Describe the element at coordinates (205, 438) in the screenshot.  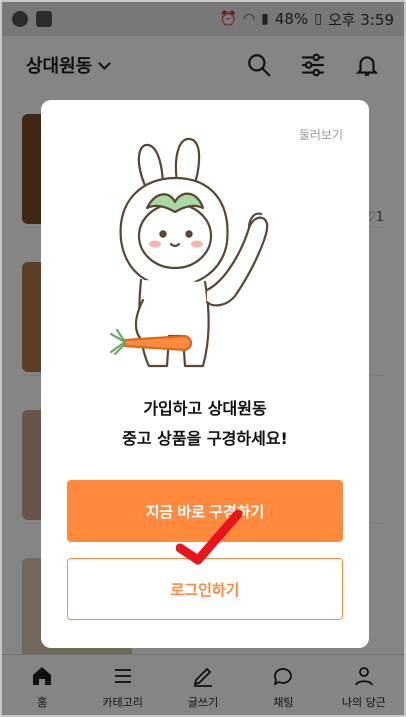
I see `headline-line-2: 중고 상품을 구경하세요!` at that location.